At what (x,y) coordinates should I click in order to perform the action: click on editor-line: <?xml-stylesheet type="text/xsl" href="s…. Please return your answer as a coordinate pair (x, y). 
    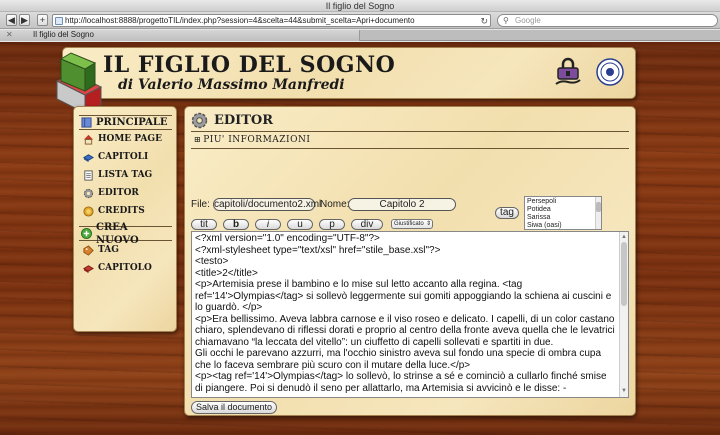
    Looking at the image, I should click on (318, 250).